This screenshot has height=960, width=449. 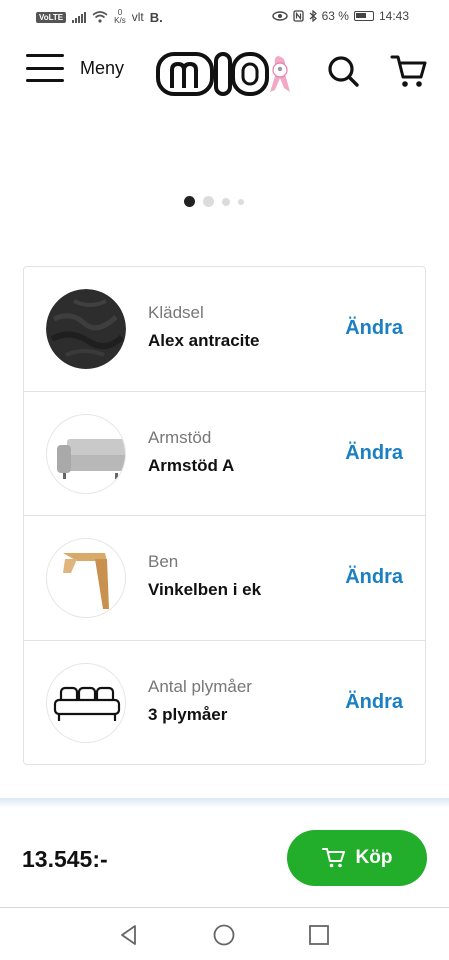 I want to click on option-value: Alex antracite, so click(x=204, y=340).